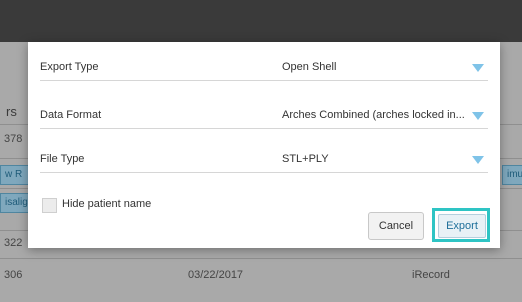 The image size is (522, 302). I want to click on row-tag: w R, so click(15, 175).